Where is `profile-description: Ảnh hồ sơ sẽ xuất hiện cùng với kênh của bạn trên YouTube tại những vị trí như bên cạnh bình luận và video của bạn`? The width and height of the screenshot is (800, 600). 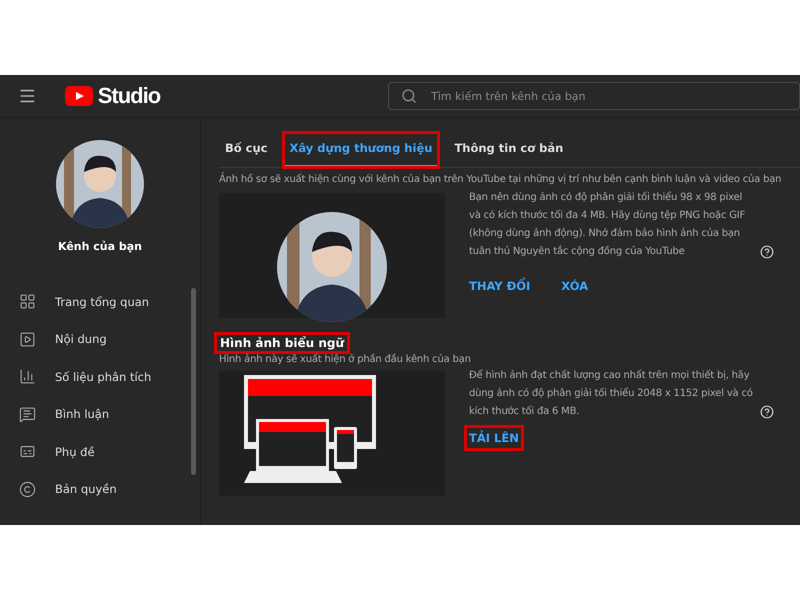
profile-description: Ảnh hồ sơ sẽ xuất hiện cùng với kênh của bạn trên YouTube tại những vị trí như bên cạnh bình luận và video của bạn is located at coordinates (500, 179).